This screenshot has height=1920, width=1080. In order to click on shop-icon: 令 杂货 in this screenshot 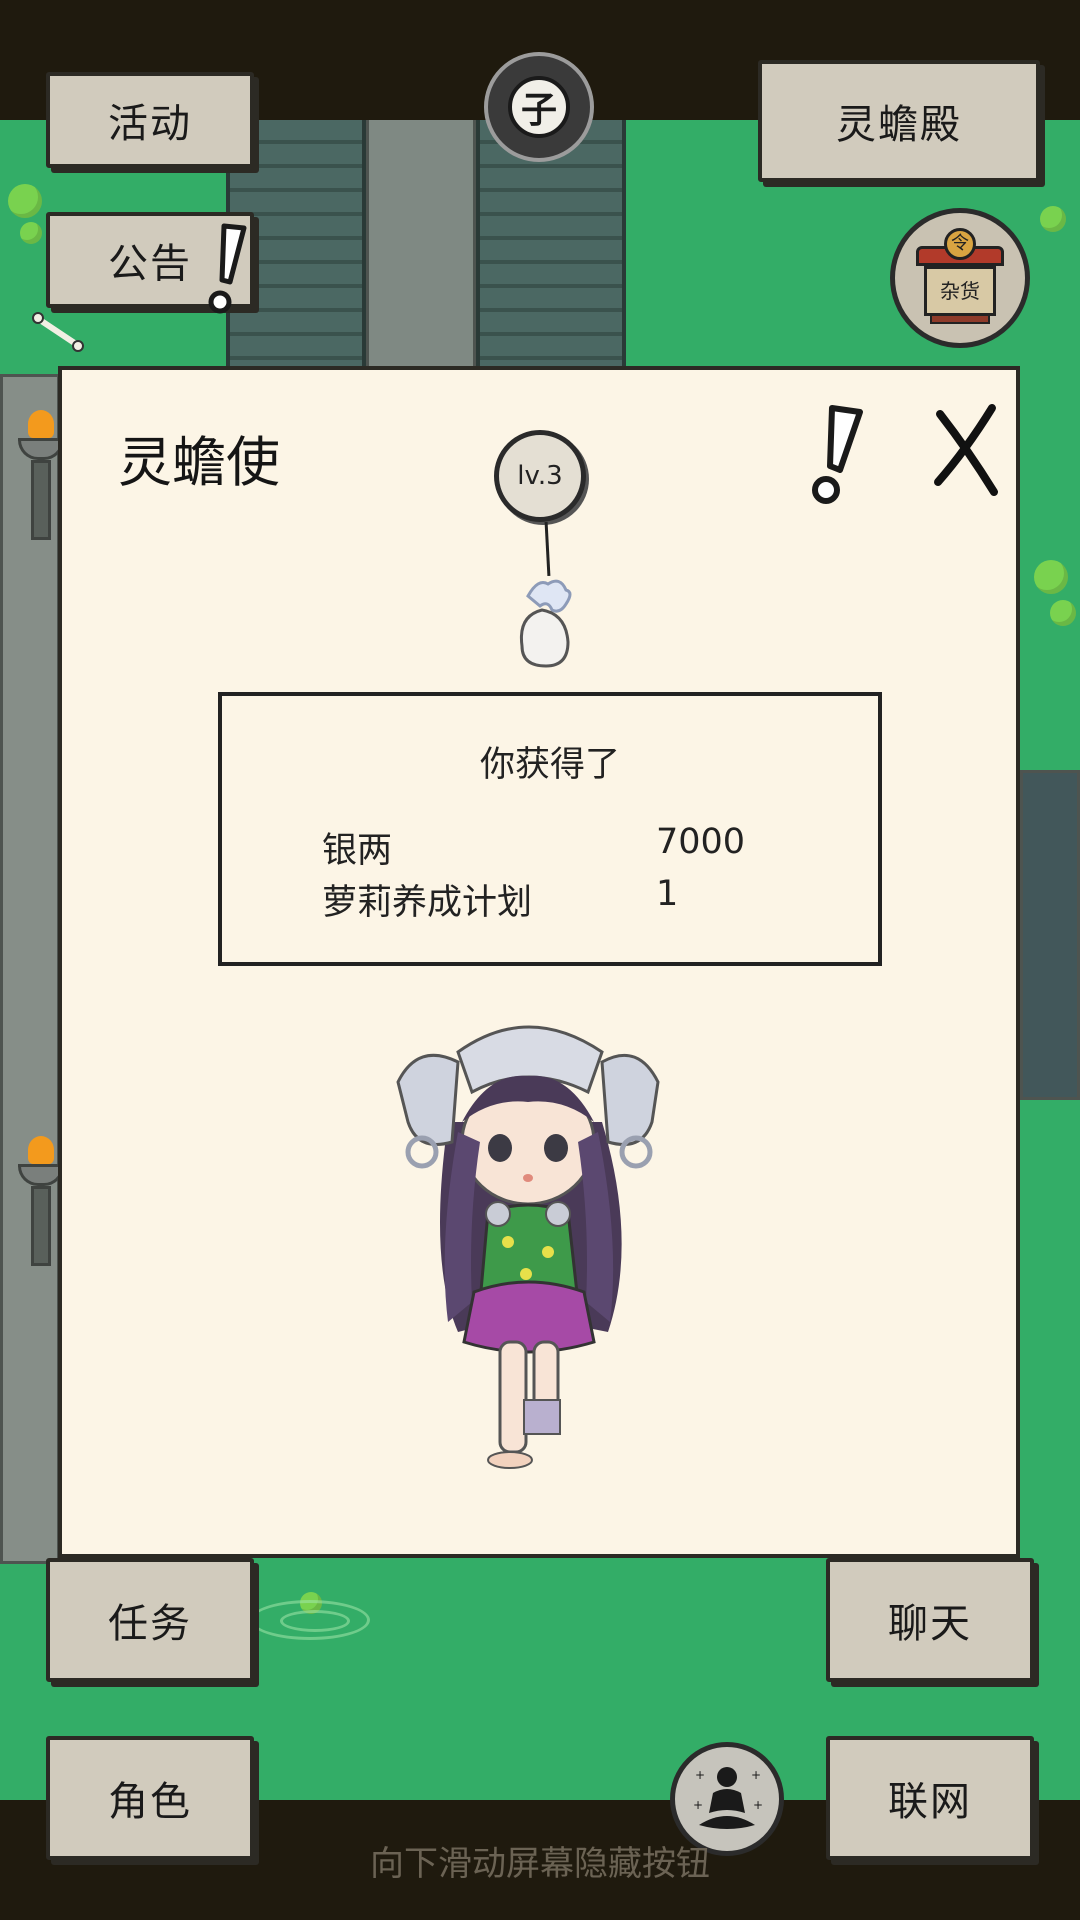, I will do `click(960, 278)`.